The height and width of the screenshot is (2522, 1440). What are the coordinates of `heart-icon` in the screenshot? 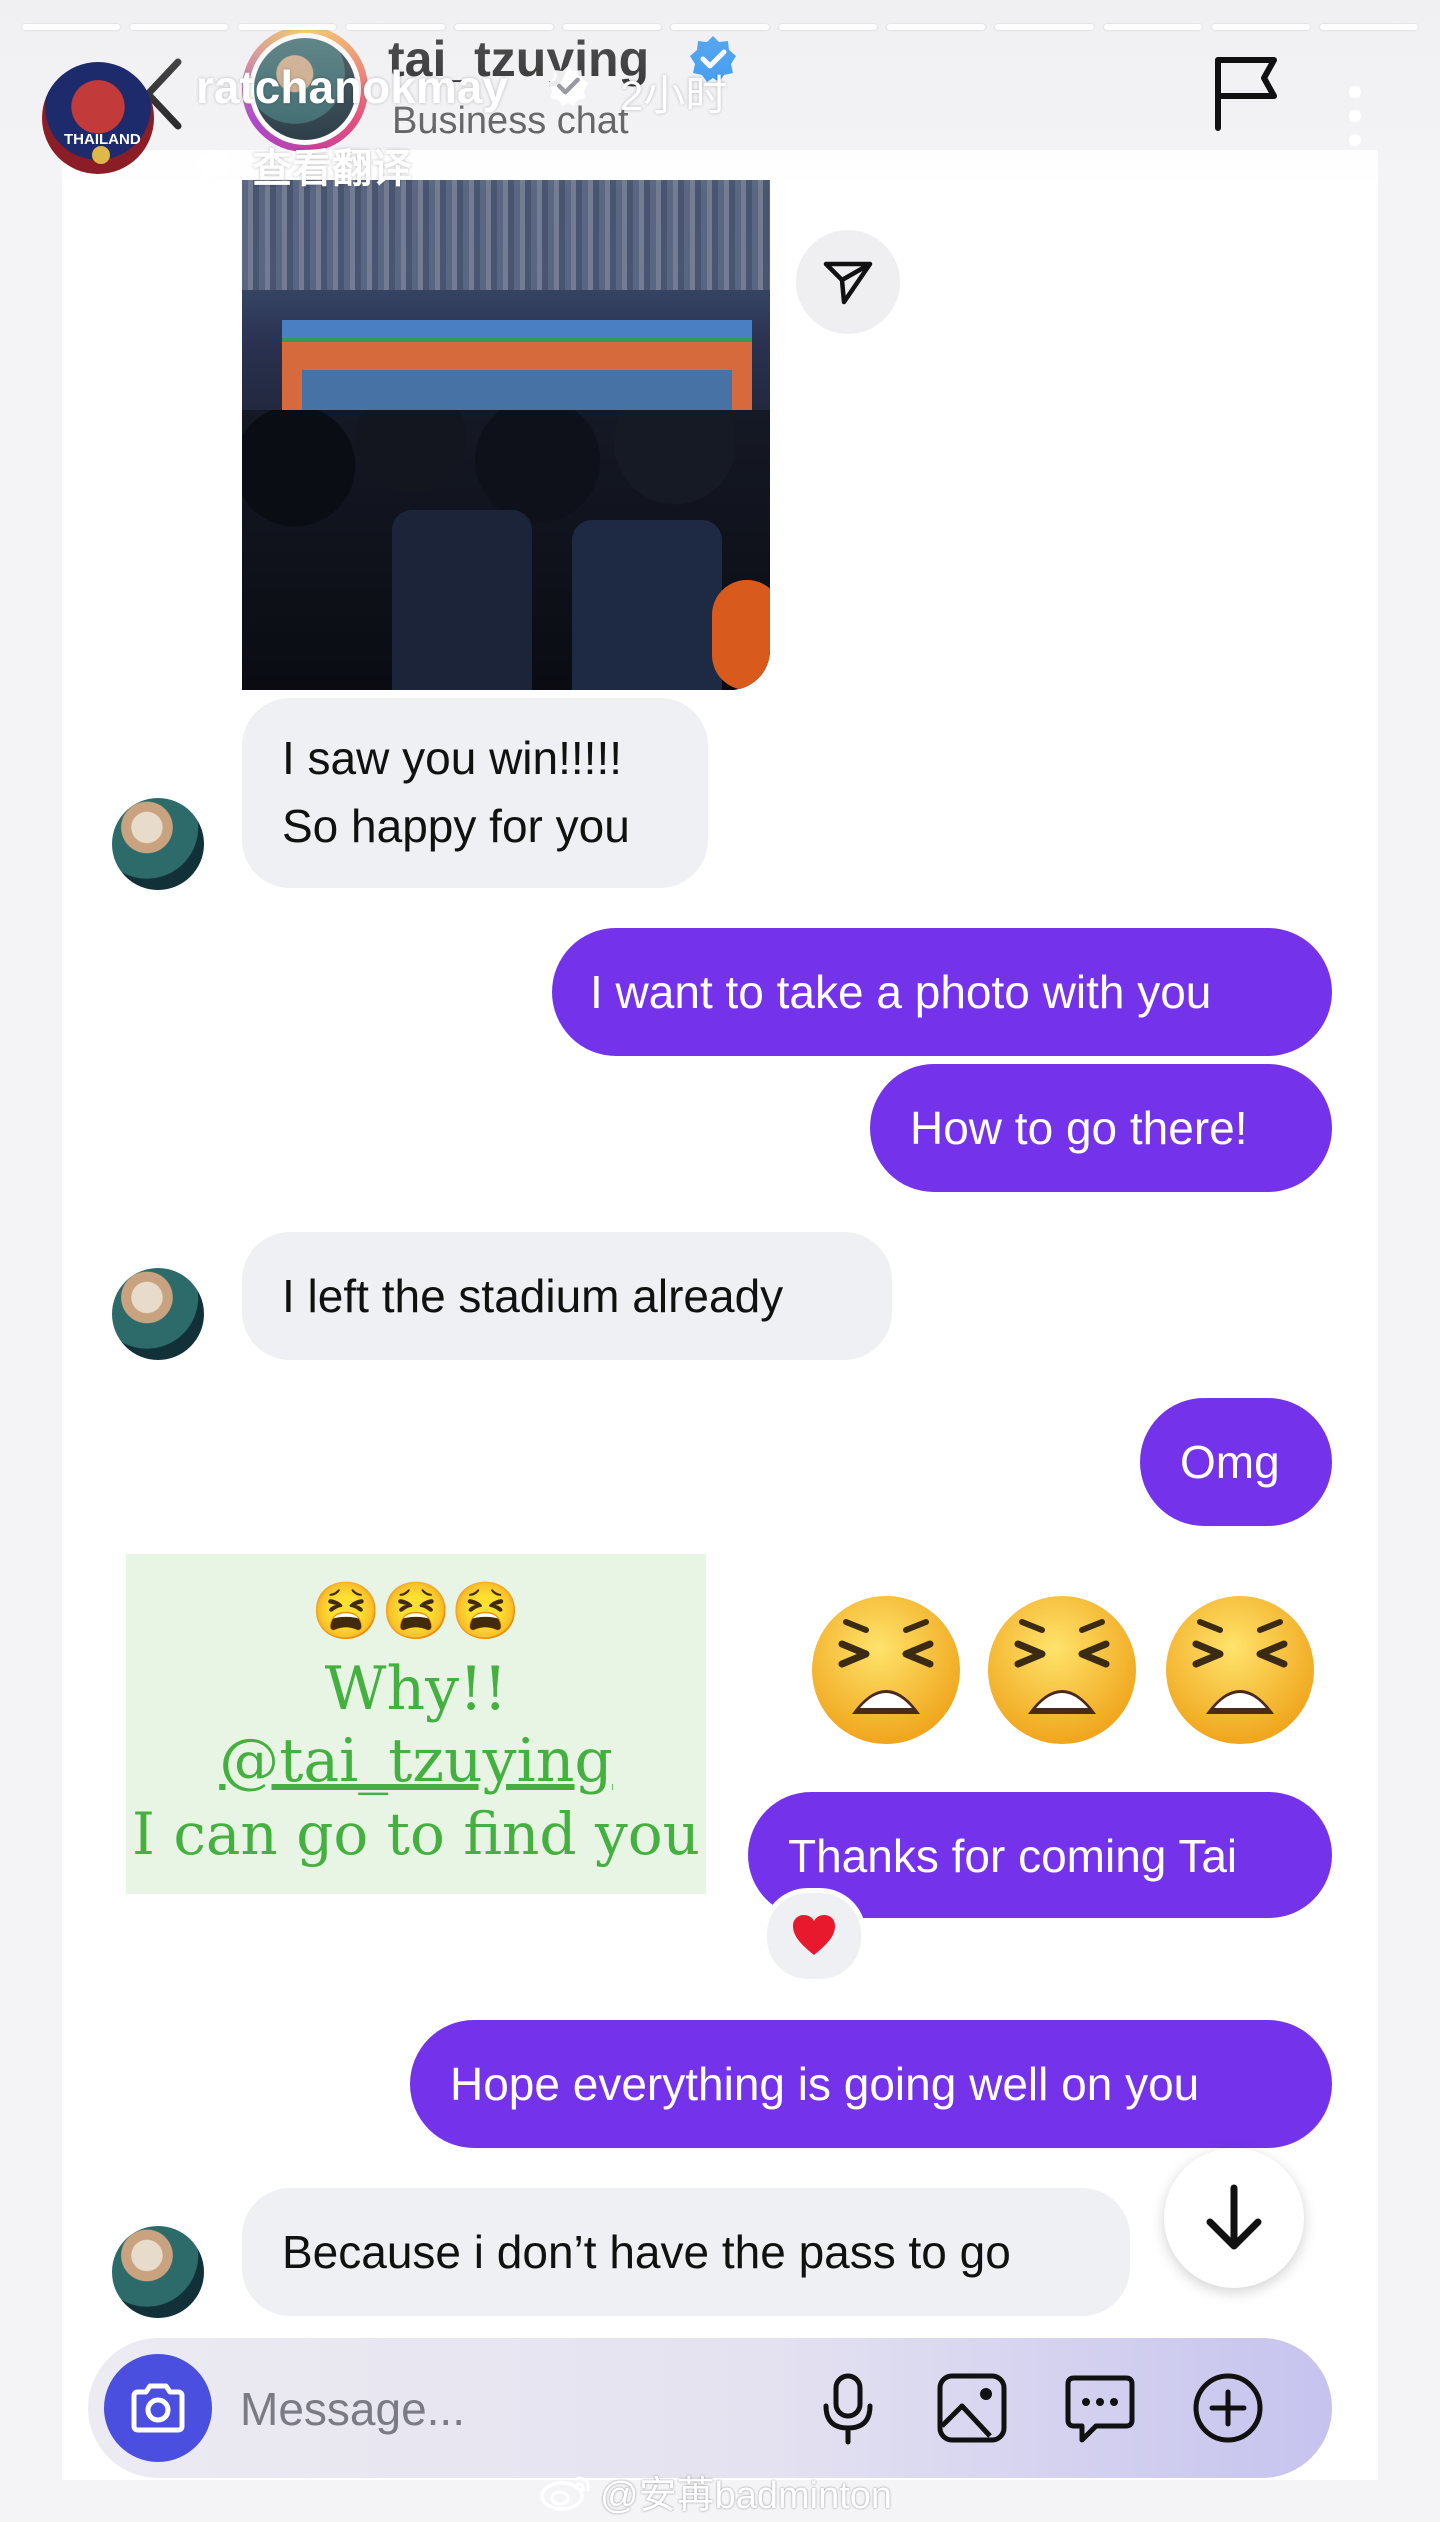 It's located at (814, 1935).